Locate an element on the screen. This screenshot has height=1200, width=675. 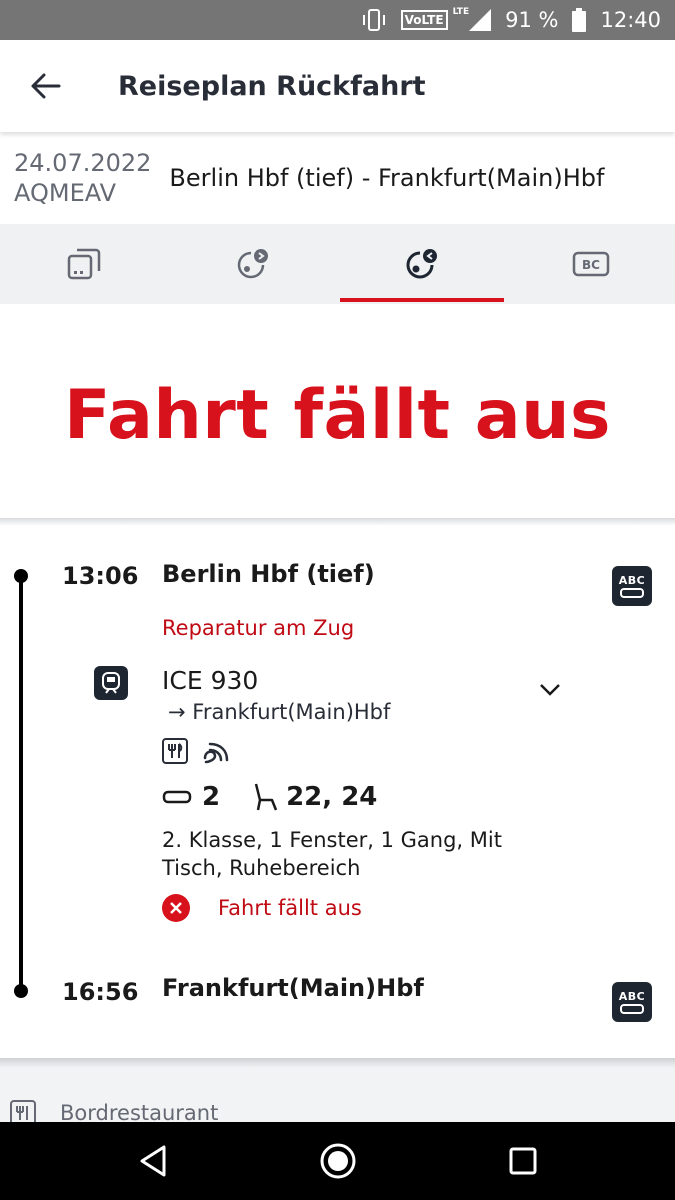
chevron-down-icon is located at coordinates (550, 690).